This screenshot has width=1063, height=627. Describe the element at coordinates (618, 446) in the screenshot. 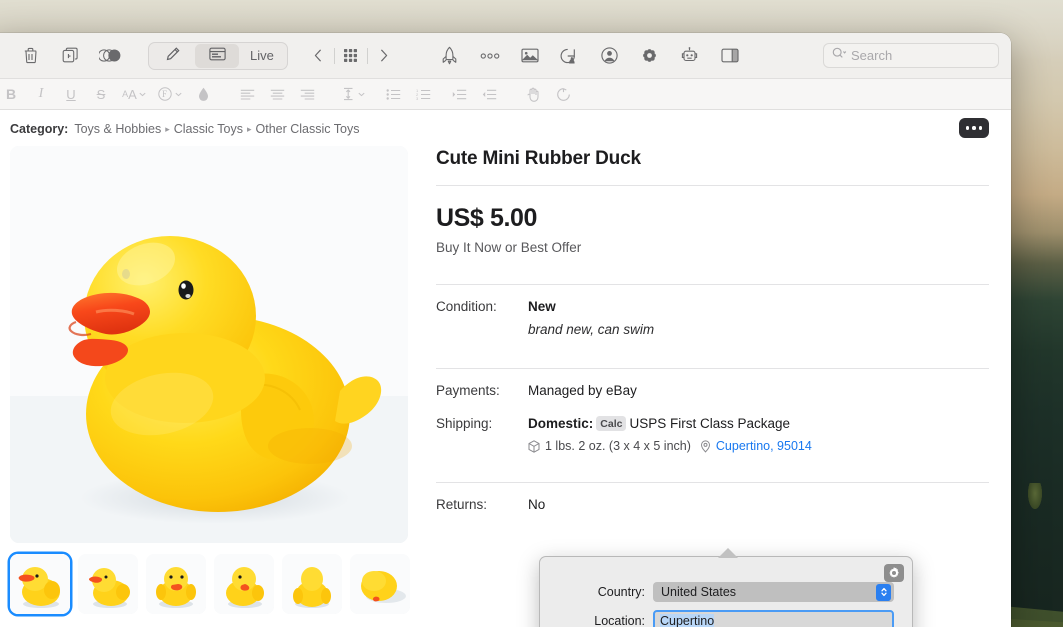

I see `shipping-dimensions: 1 lbs. 2 oz. (3 x 4 x 5 inch)` at that location.